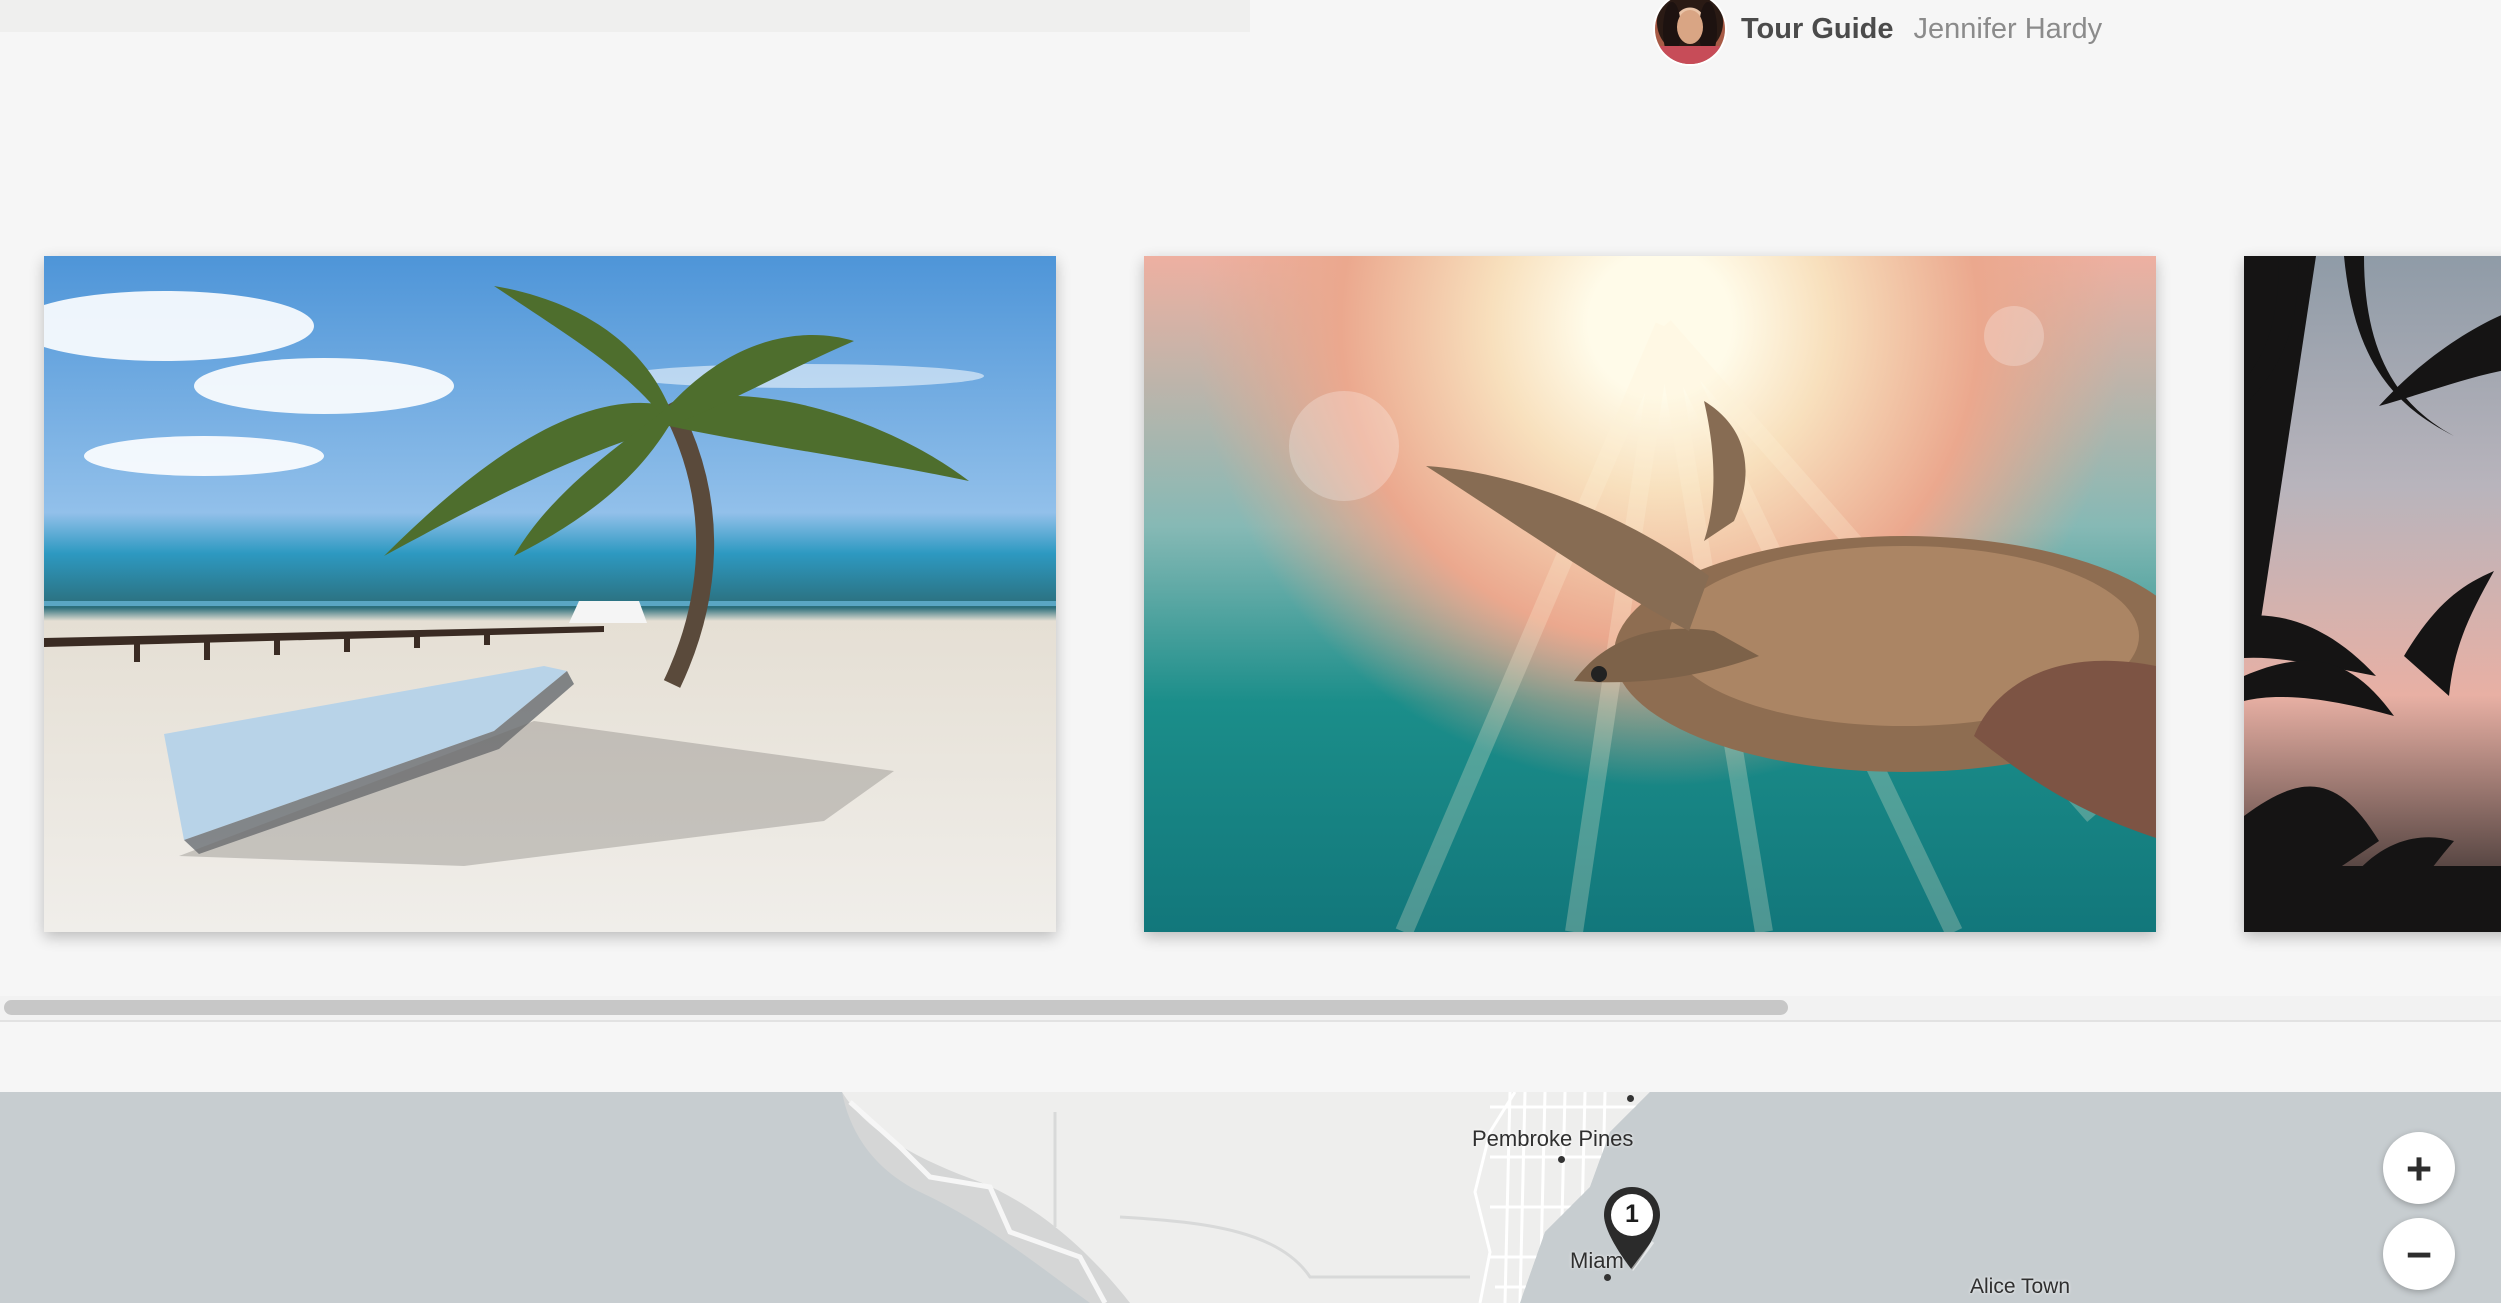  I want to click on map-marker-number: 1, so click(1632, 1214).